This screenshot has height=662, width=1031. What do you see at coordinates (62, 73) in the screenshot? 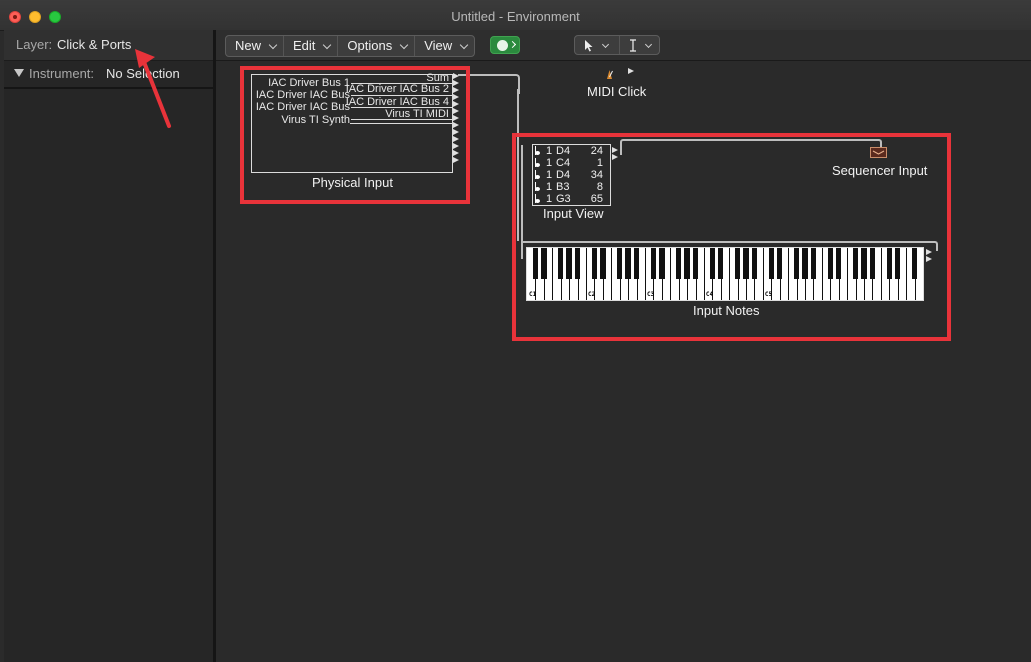
I see `instrument-label: Instrument:` at bounding box center [62, 73].